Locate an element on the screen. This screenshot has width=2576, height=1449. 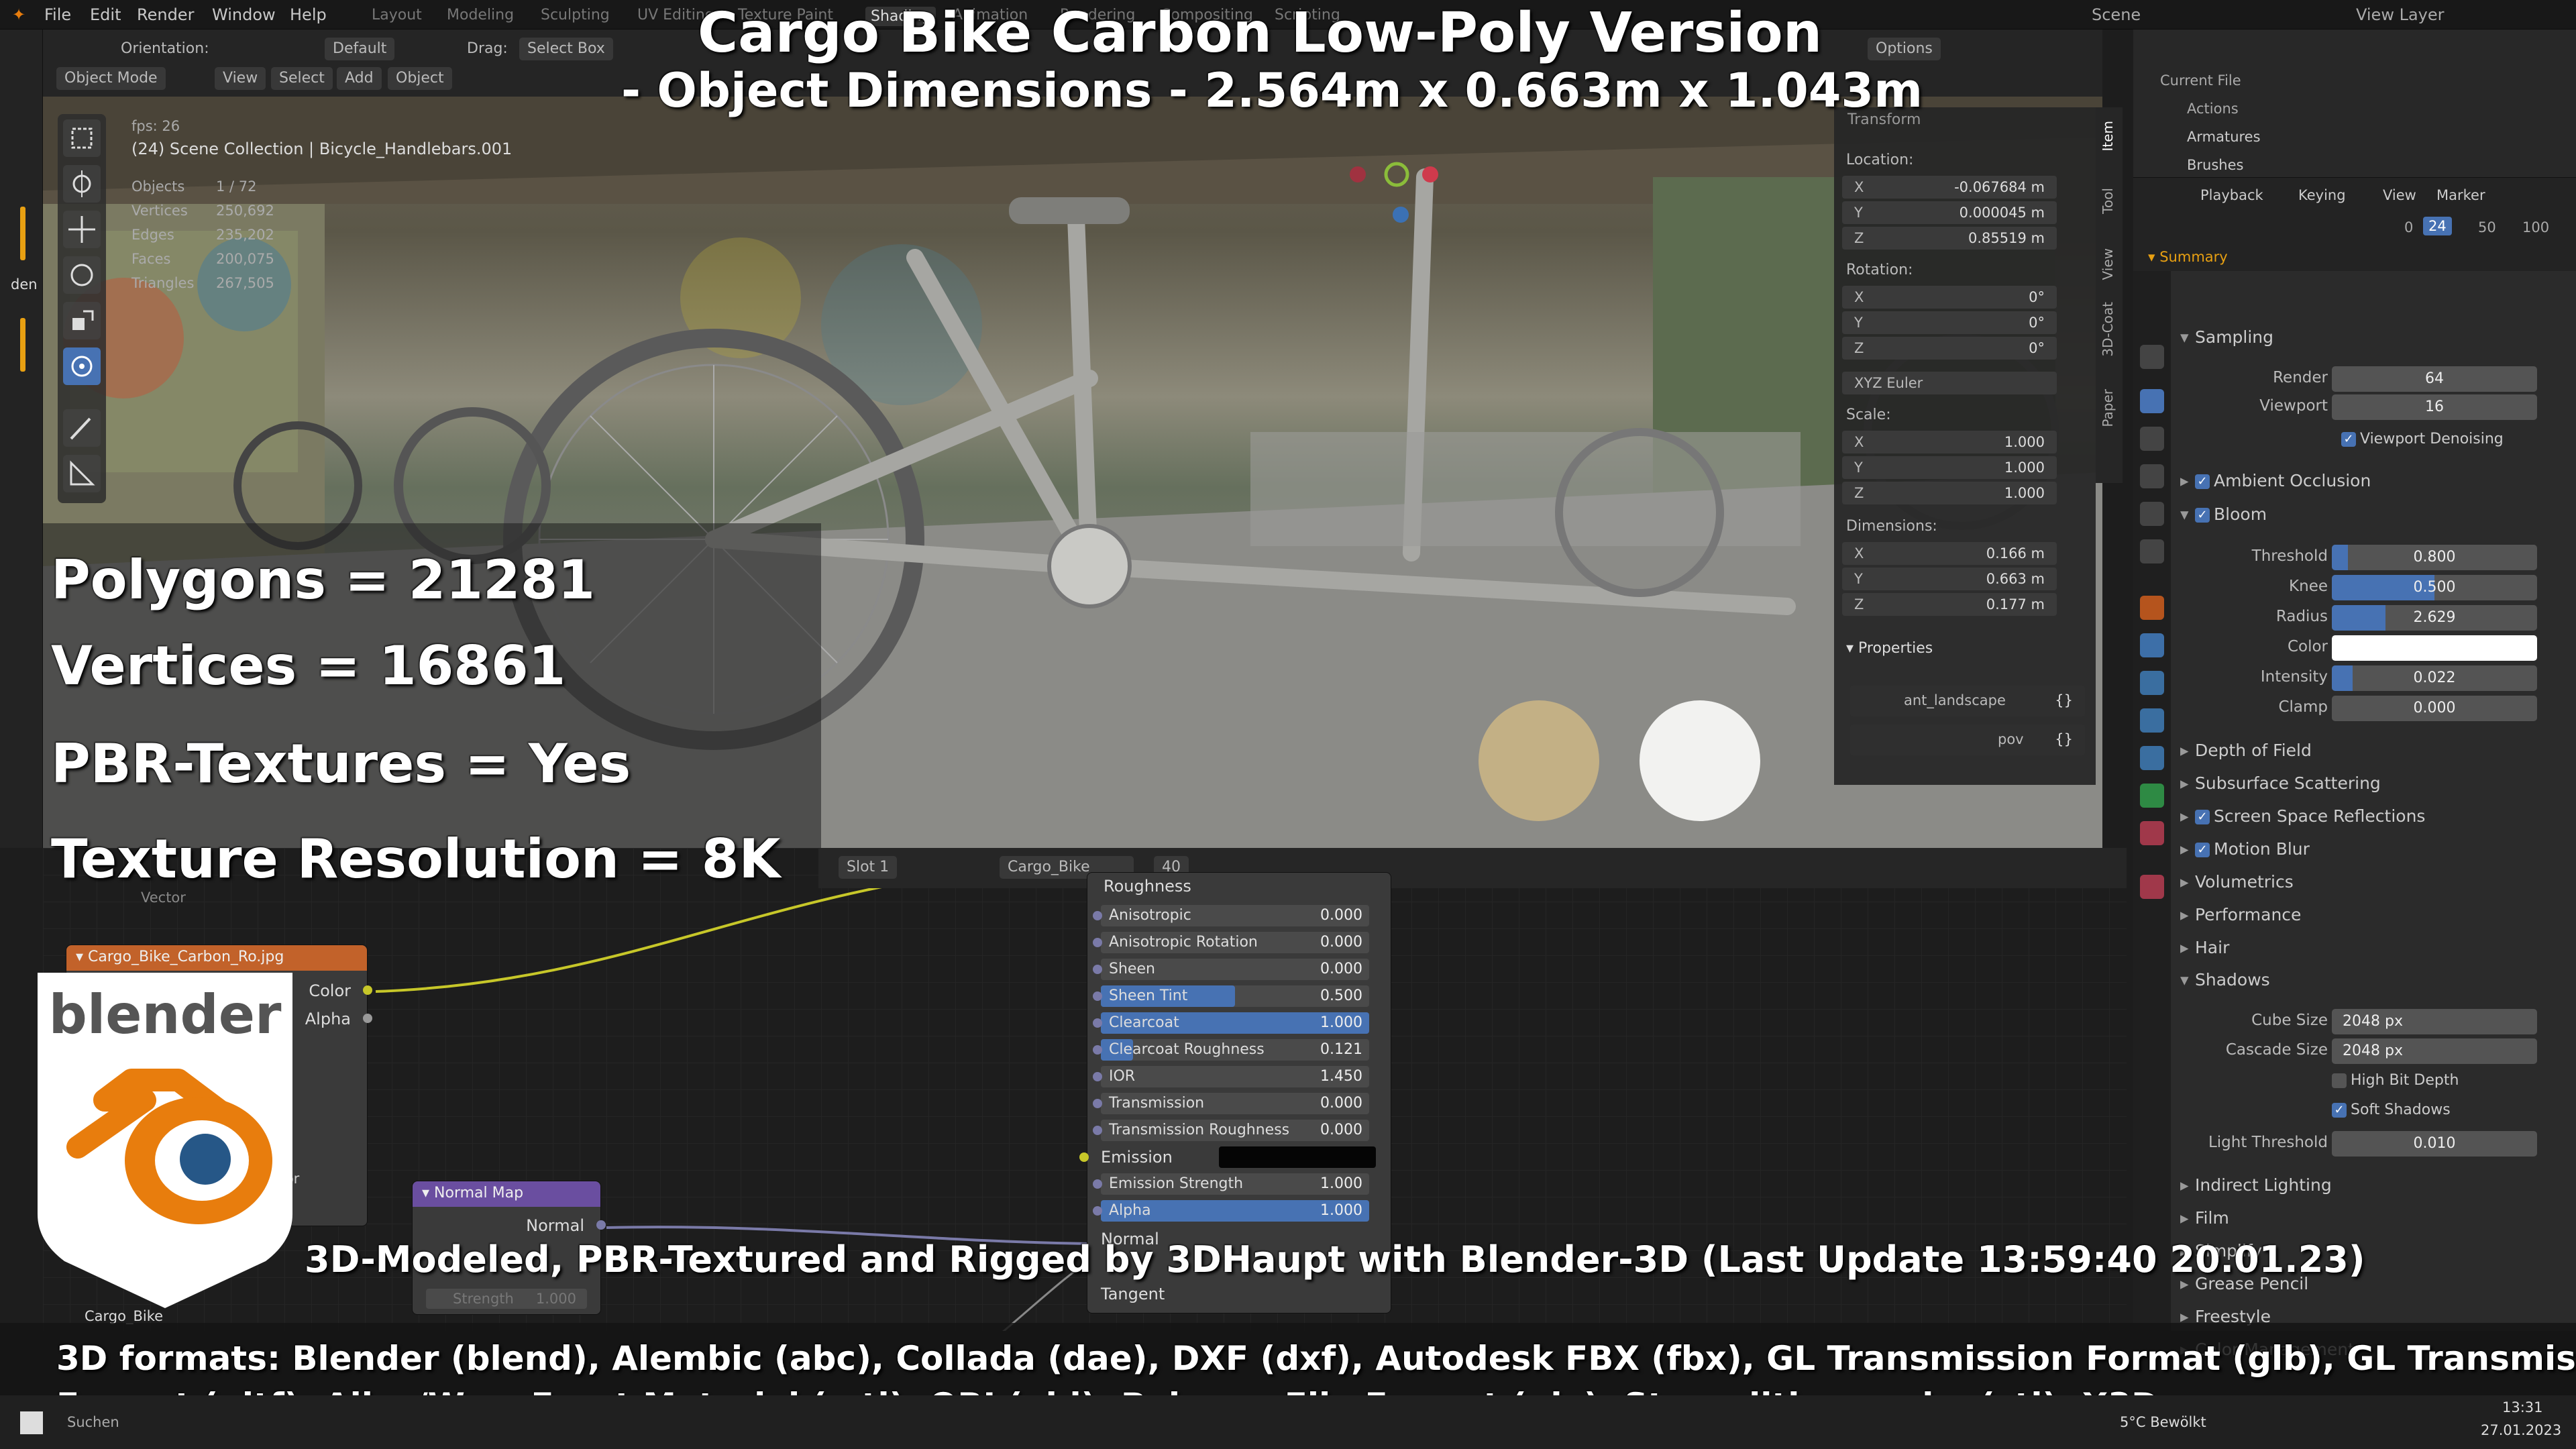
menu-file: File is located at coordinates (57, 14).